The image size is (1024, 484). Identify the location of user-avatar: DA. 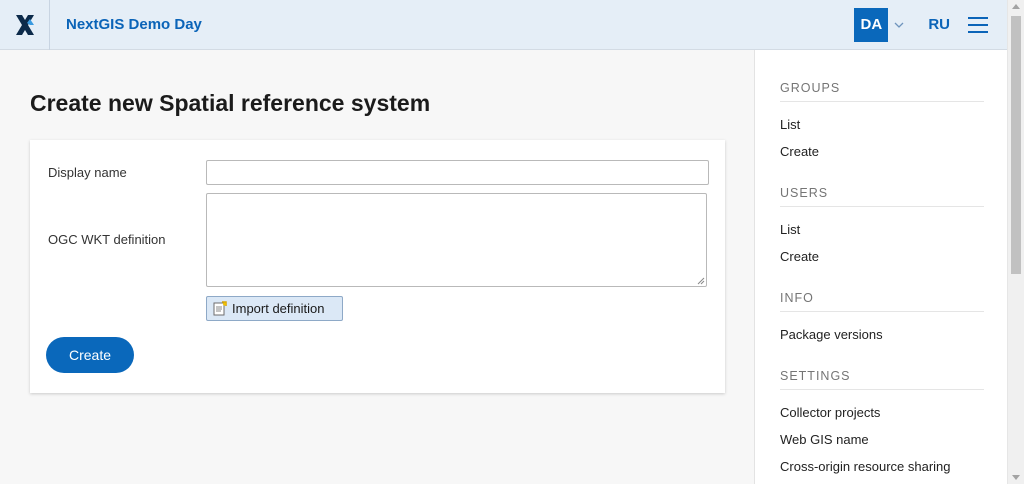
(871, 24).